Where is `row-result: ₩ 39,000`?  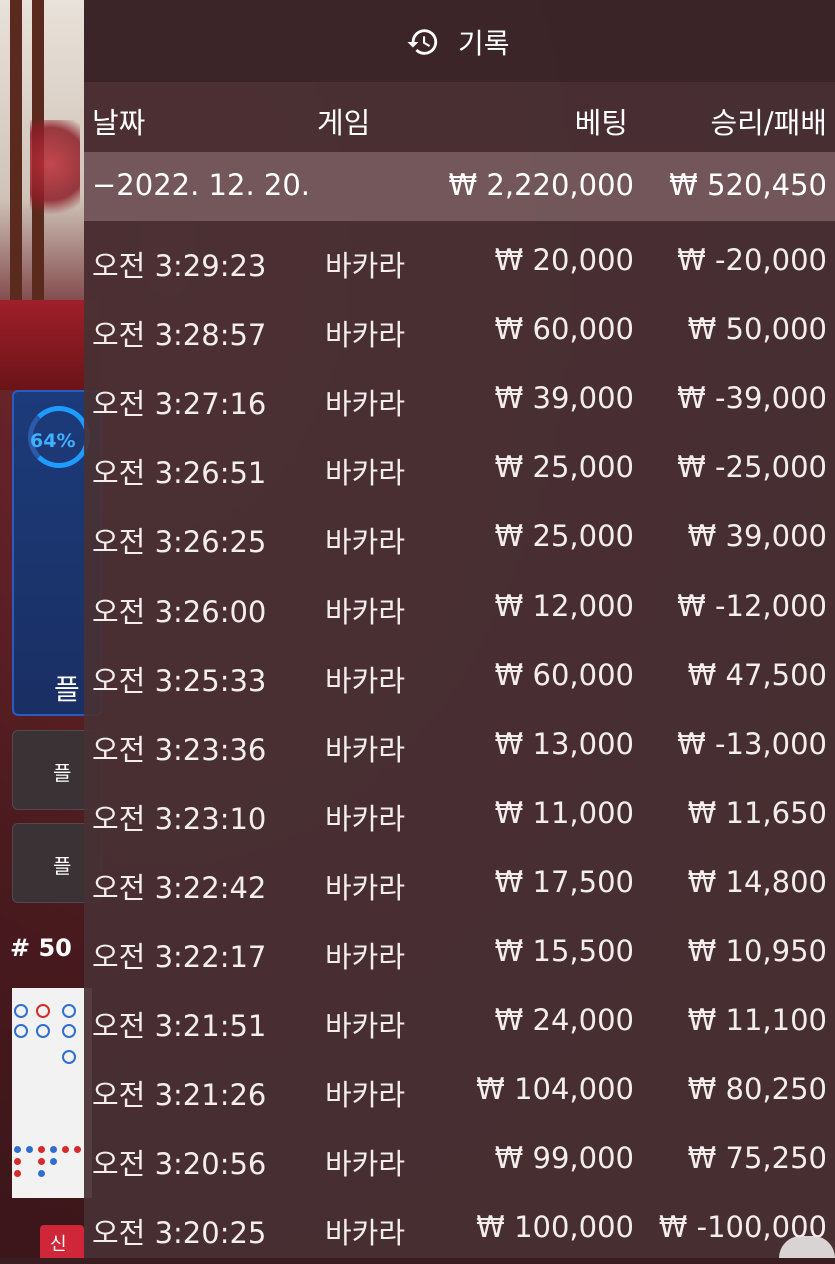 row-result: ₩ 39,000 is located at coordinates (757, 536).